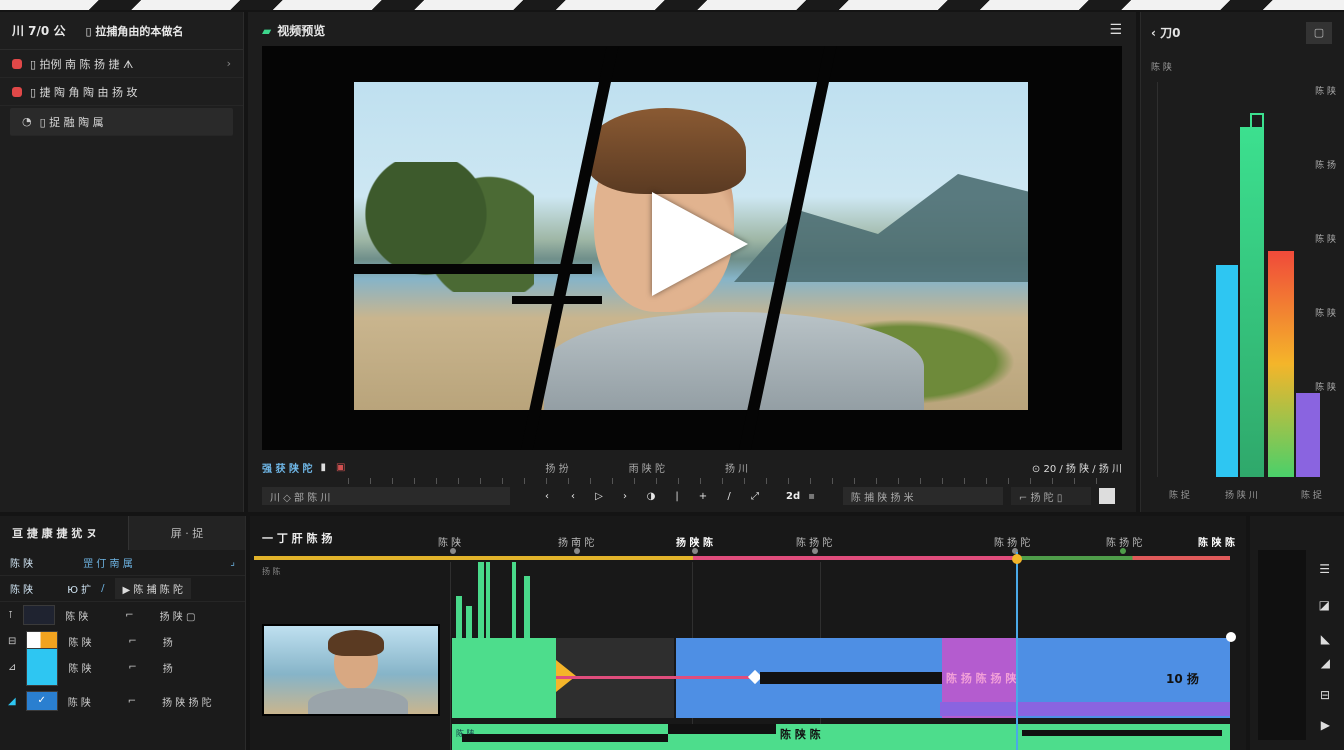 The height and width of the screenshot is (750, 1344). What do you see at coordinates (547, 496) in the screenshot?
I see `prev-frame-icon: ‹` at bounding box center [547, 496].